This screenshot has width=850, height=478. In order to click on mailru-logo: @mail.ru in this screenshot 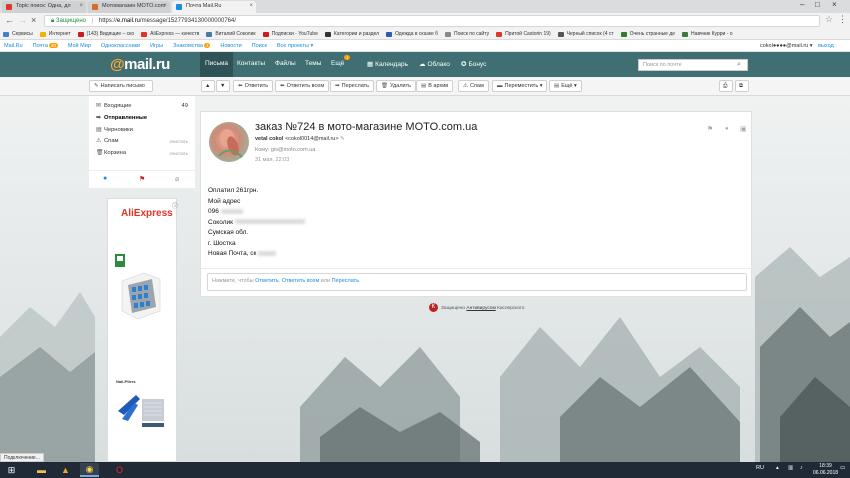, I will do `click(140, 64)`.